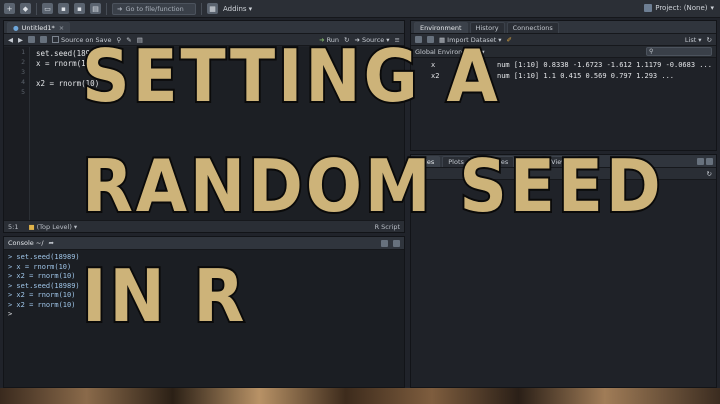 This screenshot has width=720, height=404. I want to click on r-file-icon: ●, so click(16, 28).